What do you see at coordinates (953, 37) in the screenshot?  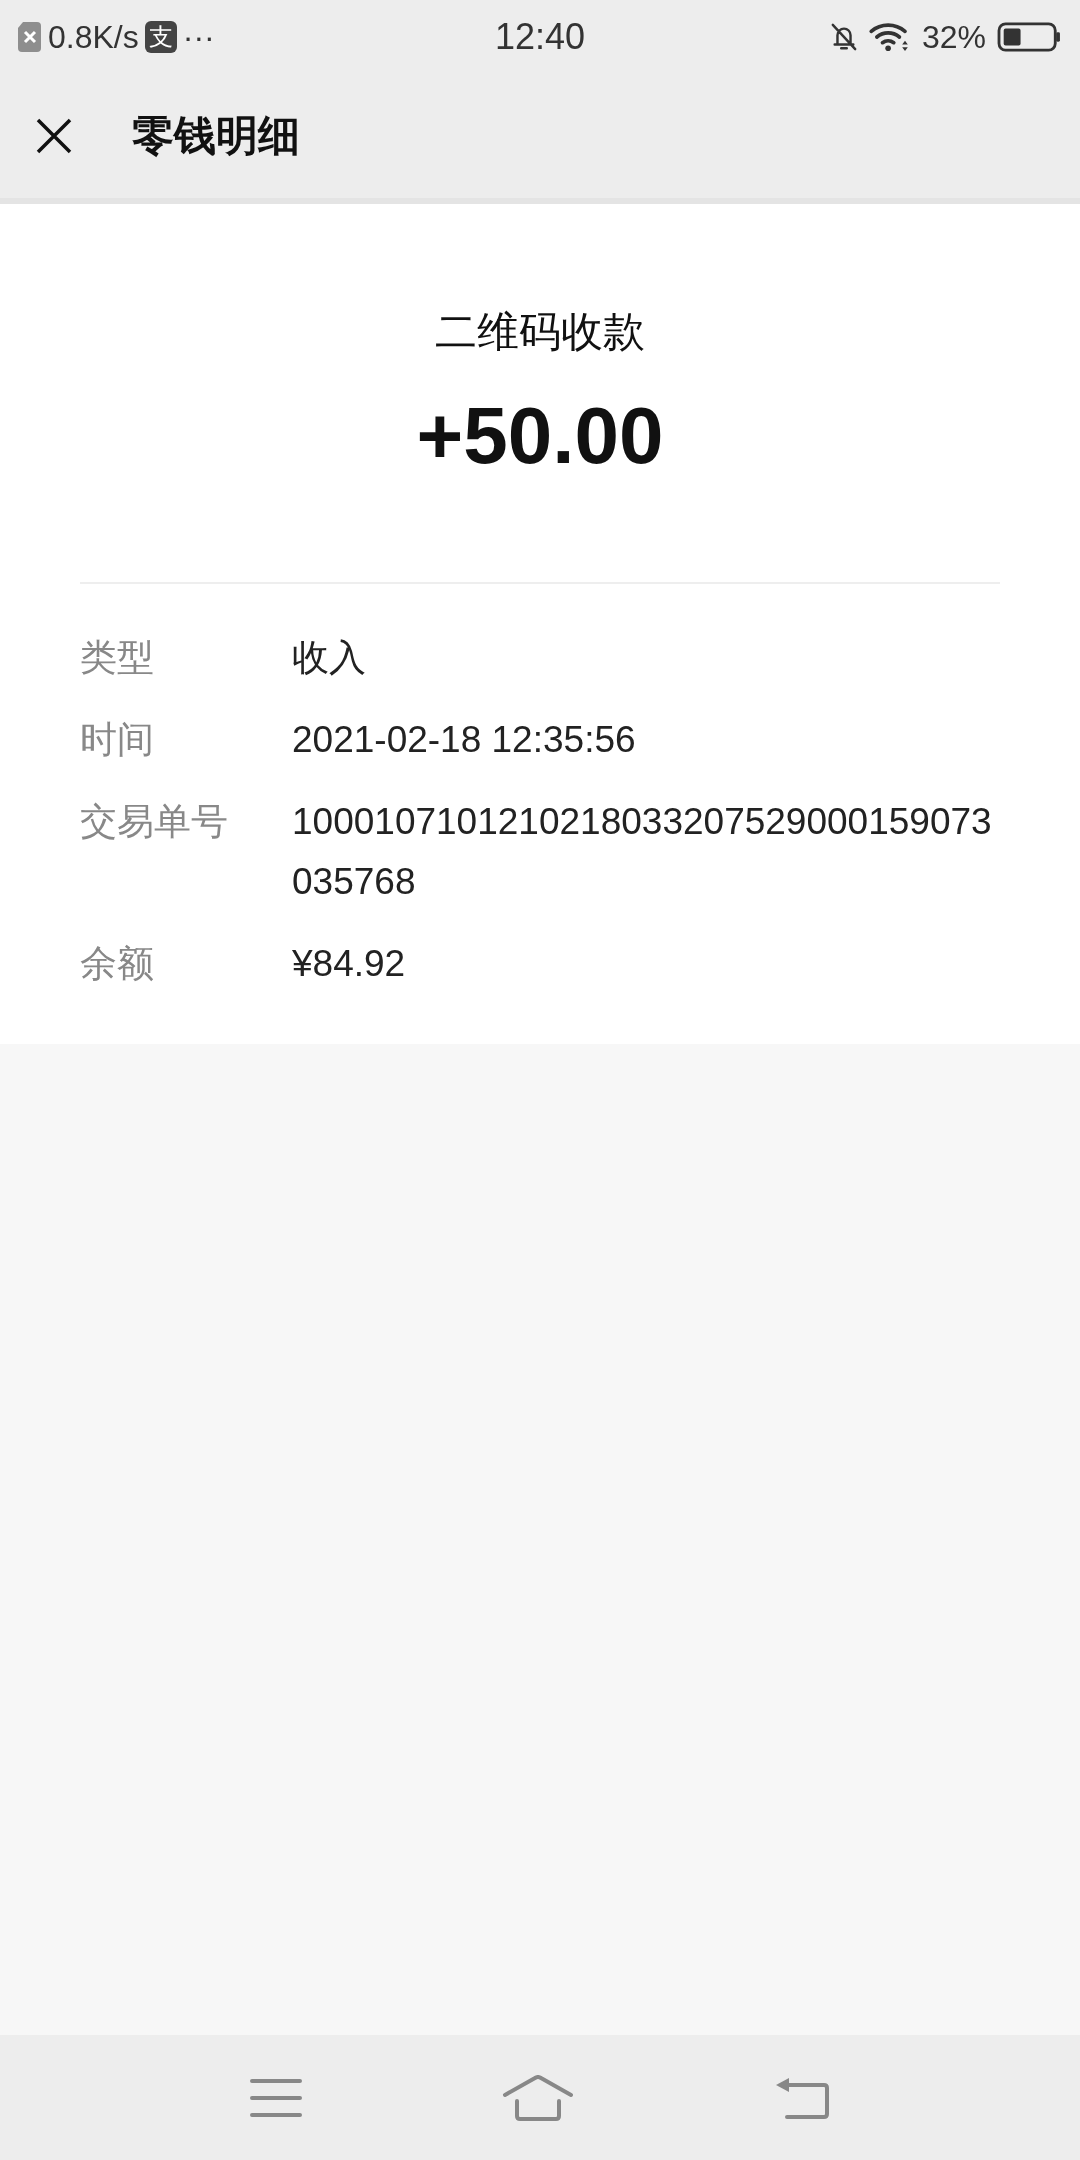 I see `battery-percent: 32%` at bounding box center [953, 37].